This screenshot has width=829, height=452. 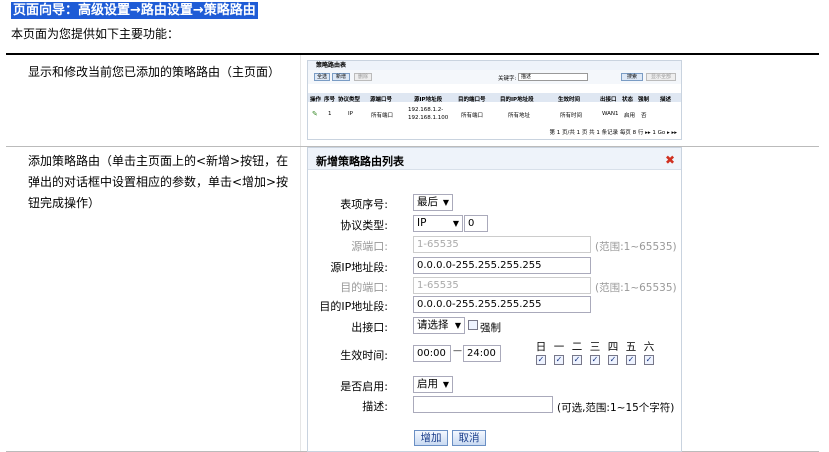 What do you see at coordinates (375, 406) in the screenshot?
I see `desc-label: 描述:` at bounding box center [375, 406].